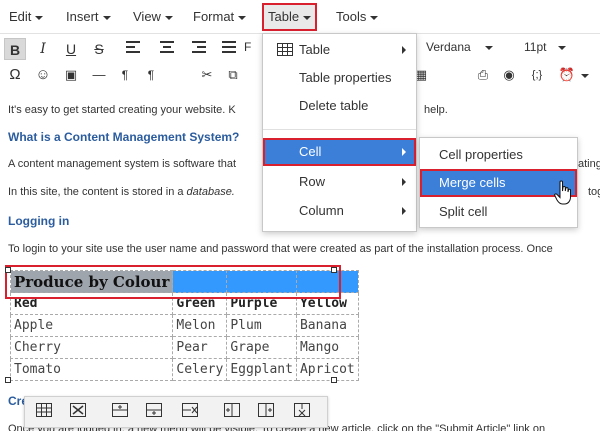 Image resolution: width=600 pixels, height=431 pixels. What do you see at coordinates (153, 17) in the screenshot?
I see `menu-view: View` at bounding box center [153, 17].